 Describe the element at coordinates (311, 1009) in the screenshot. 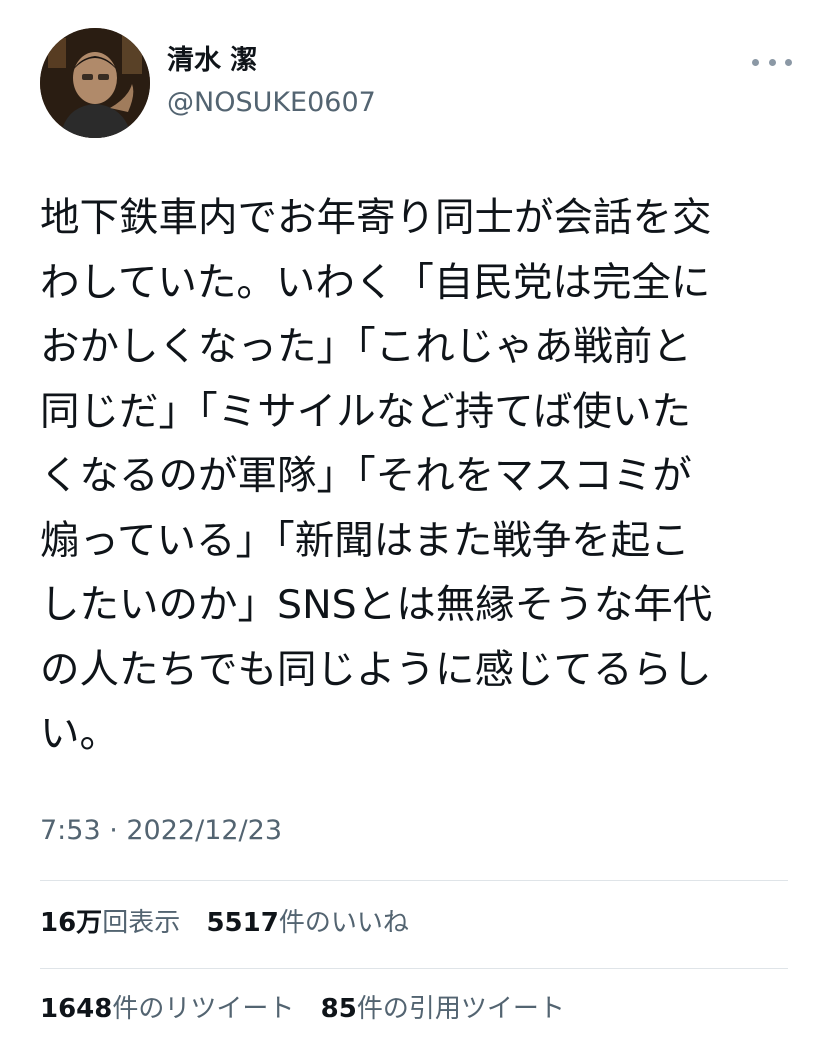

I see `stats-row-retweets-quotes: 1648件のリツイート 85件の引用ツイート` at that location.